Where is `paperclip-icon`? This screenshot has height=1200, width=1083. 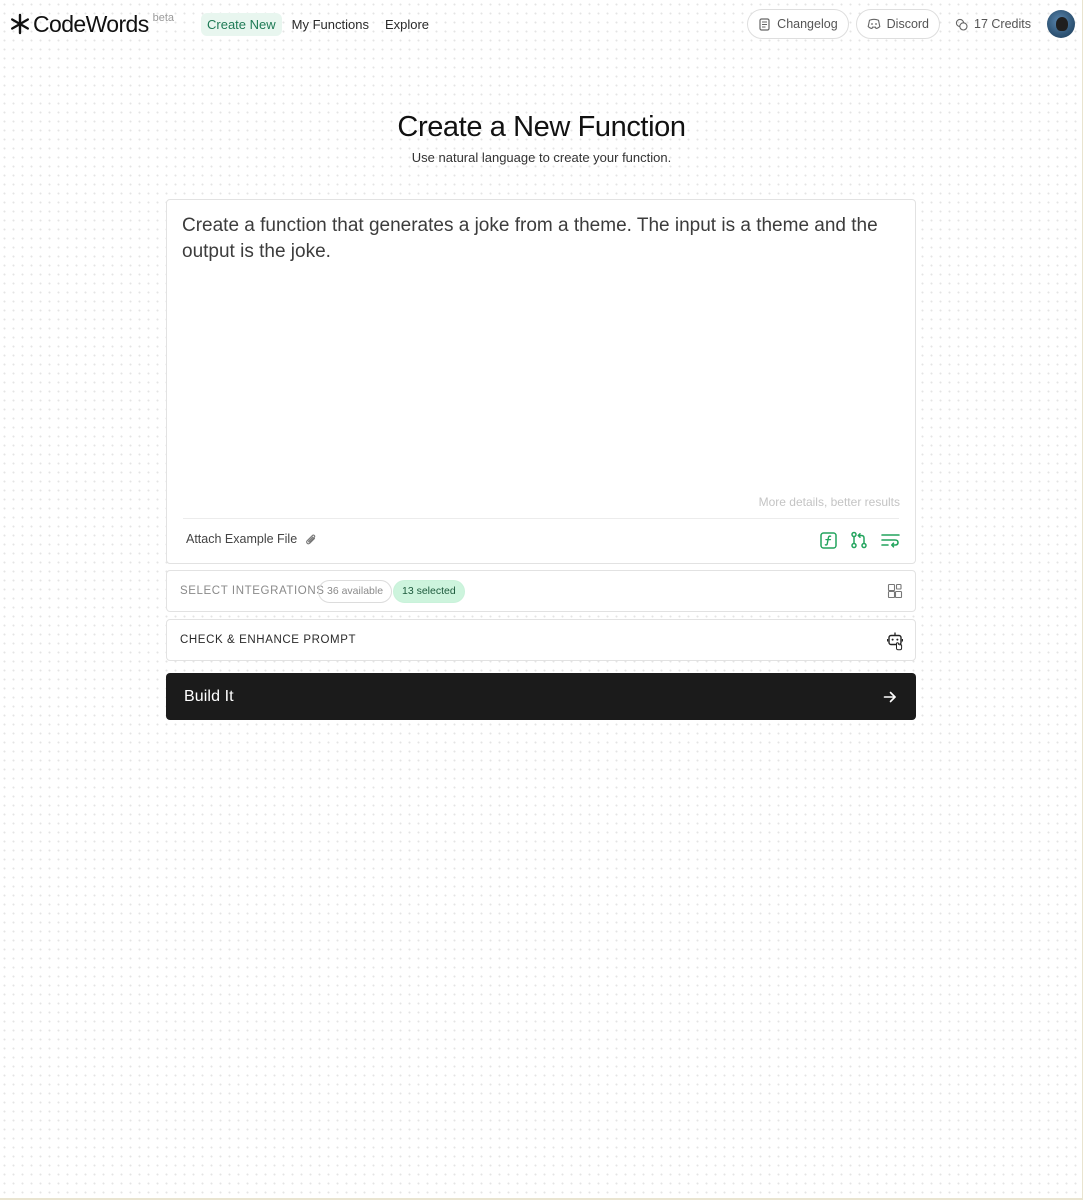
paperclip-icon is located at coordinates (311, 539).